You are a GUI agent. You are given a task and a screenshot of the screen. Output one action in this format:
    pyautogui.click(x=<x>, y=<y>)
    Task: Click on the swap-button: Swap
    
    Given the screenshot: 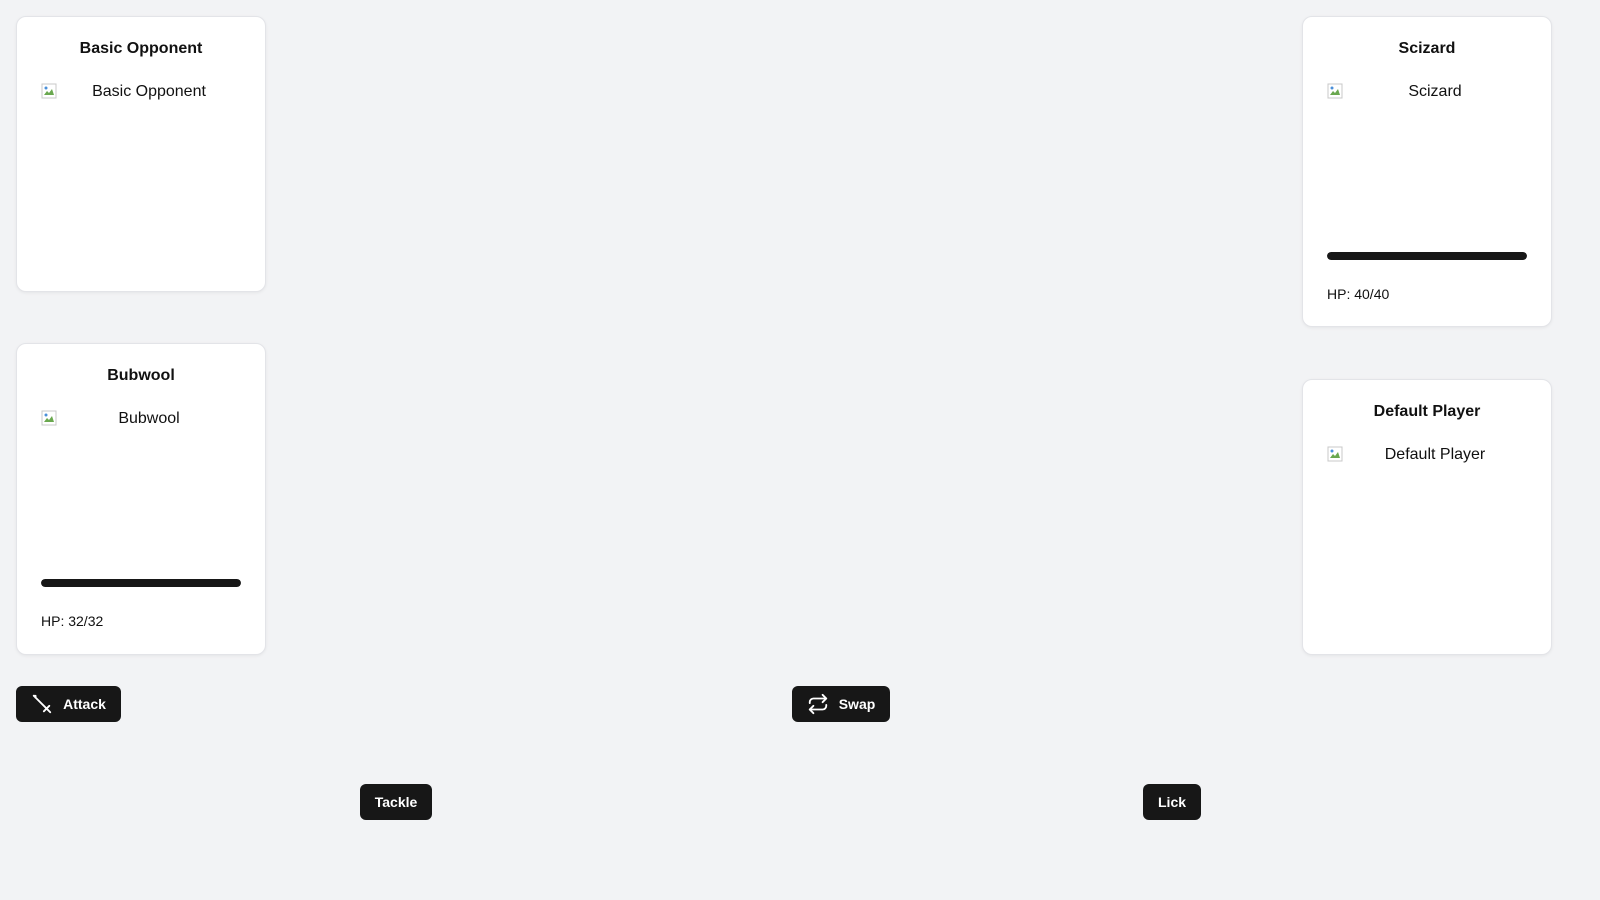 What is the action you would take?
    pyautogui.click(x=841, y=704)
    